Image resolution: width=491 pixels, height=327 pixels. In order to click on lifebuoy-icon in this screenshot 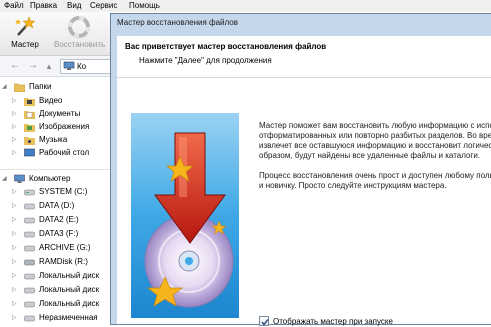, I will do `click(79, 27)`.